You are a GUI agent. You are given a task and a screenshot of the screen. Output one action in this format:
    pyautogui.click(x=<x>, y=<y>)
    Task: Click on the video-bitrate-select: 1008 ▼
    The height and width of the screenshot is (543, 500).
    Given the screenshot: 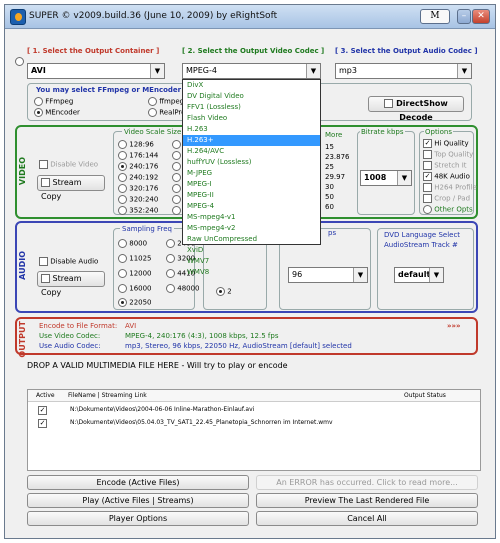 What is the action you would take?
    pyautogui.click(x=386, y=178)
    